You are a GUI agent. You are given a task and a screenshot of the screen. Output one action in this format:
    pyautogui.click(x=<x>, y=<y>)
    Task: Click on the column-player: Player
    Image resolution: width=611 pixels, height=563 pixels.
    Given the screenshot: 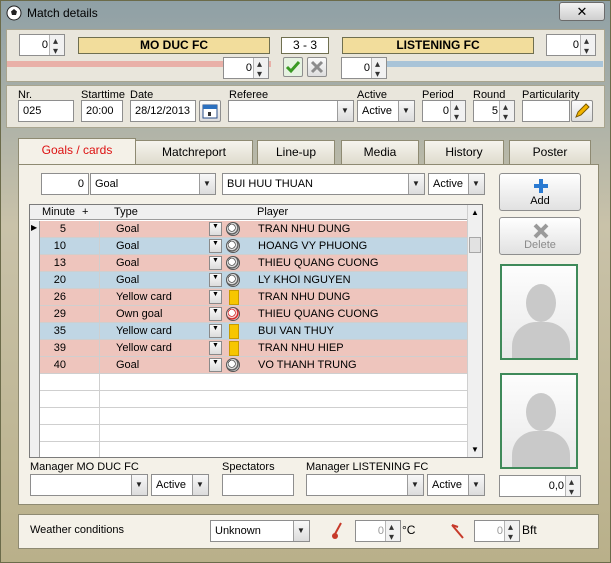 What is the action you would take?
    pyautogui.click(x=272, y=212)
    